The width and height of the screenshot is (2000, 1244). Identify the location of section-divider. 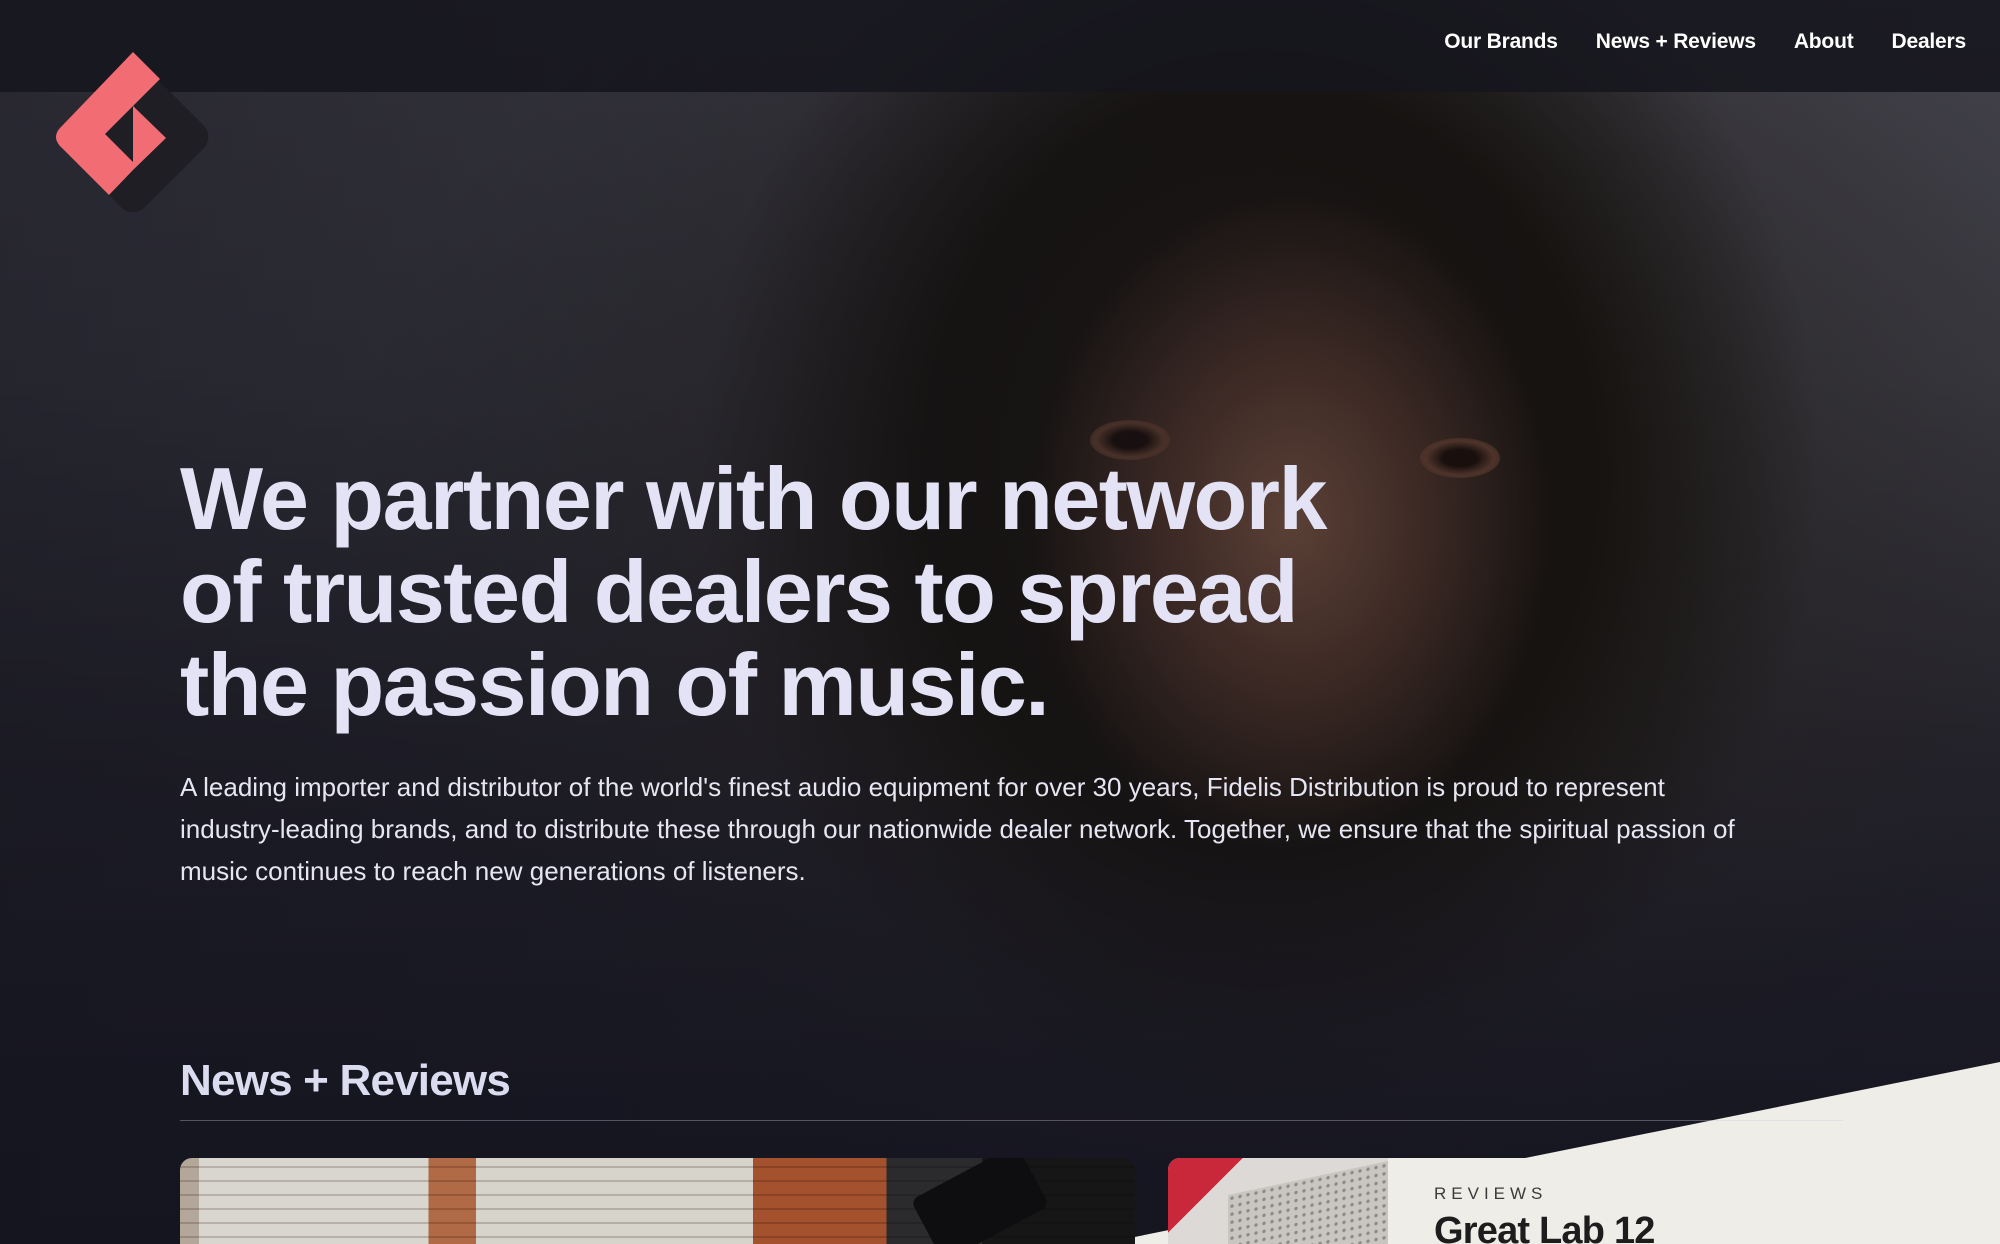
(1011, 1120).